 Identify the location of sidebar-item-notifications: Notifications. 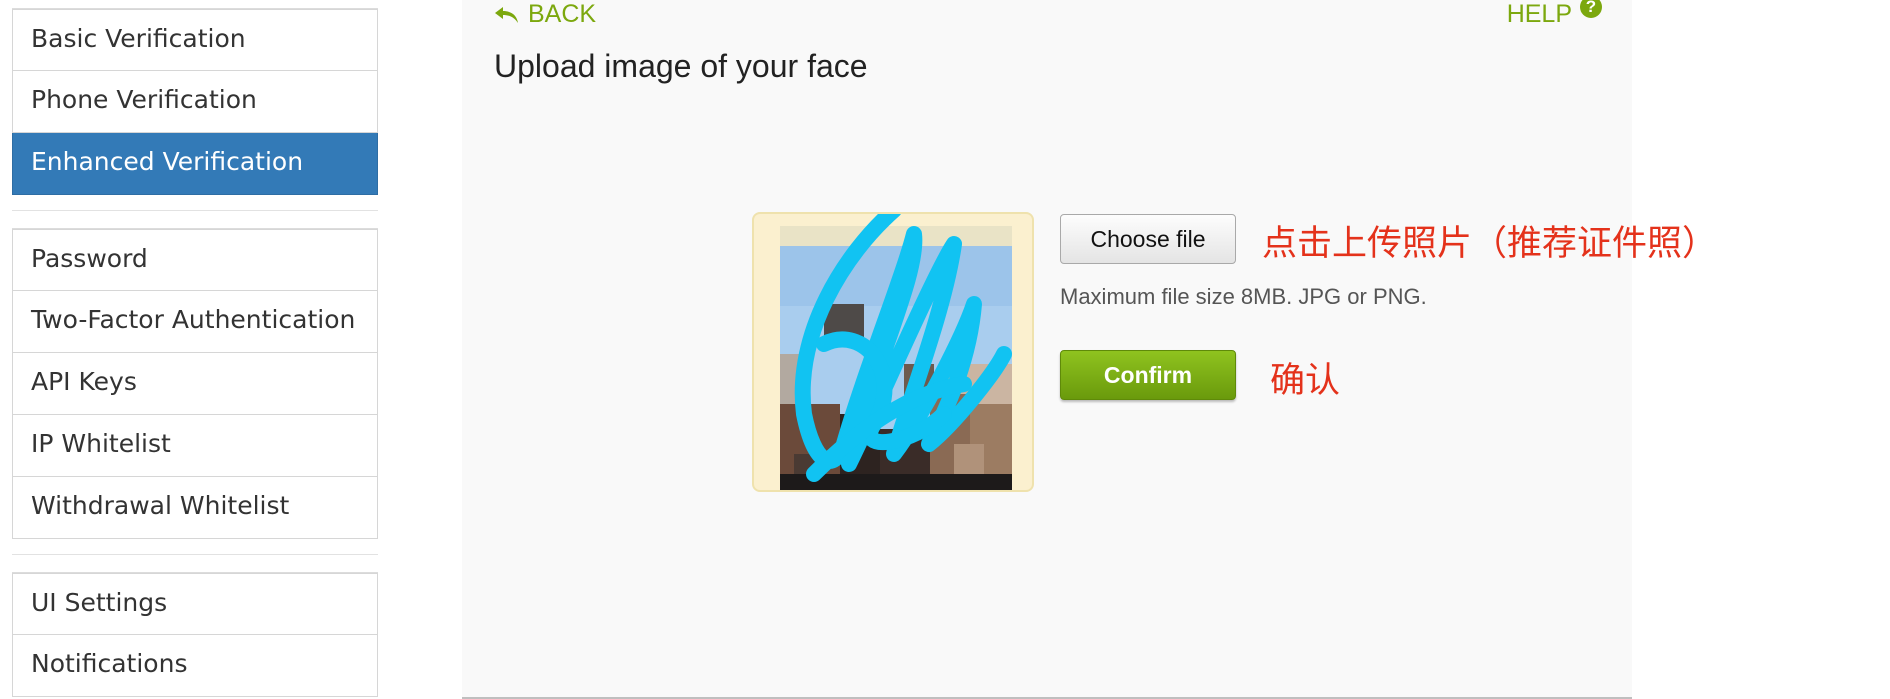
(195, 666).